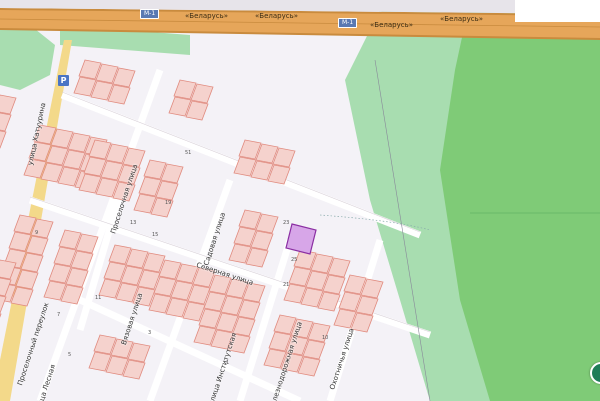  What do you see at coordinates (63, 80) in the screenshot?
I see `parking-icon: P` at bounding box center [63, 80].